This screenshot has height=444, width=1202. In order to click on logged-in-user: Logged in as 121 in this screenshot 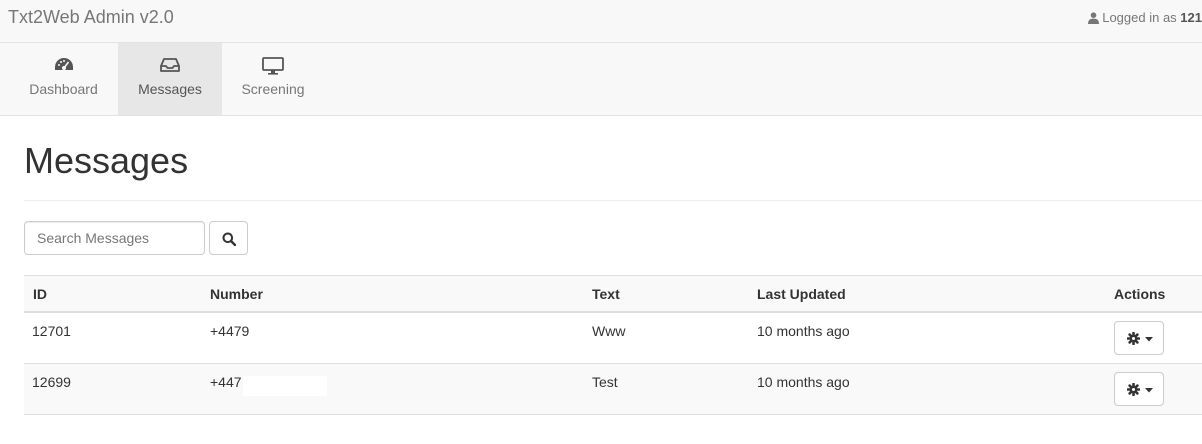, I will do `click(1145, 17)`.